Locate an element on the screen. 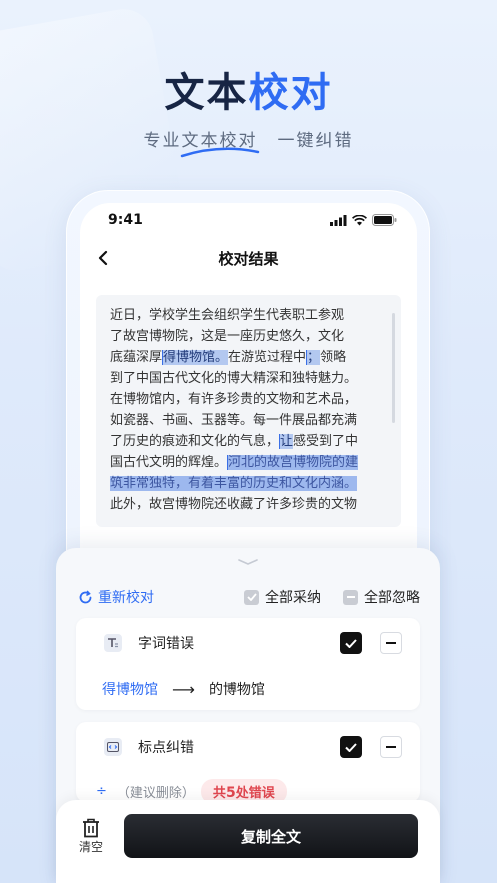 The width and height of the screenshot is (497, 883). doc-line: 了故宫博物院，这是一座历史悠久，文化 is located at coordinates (227, 336).